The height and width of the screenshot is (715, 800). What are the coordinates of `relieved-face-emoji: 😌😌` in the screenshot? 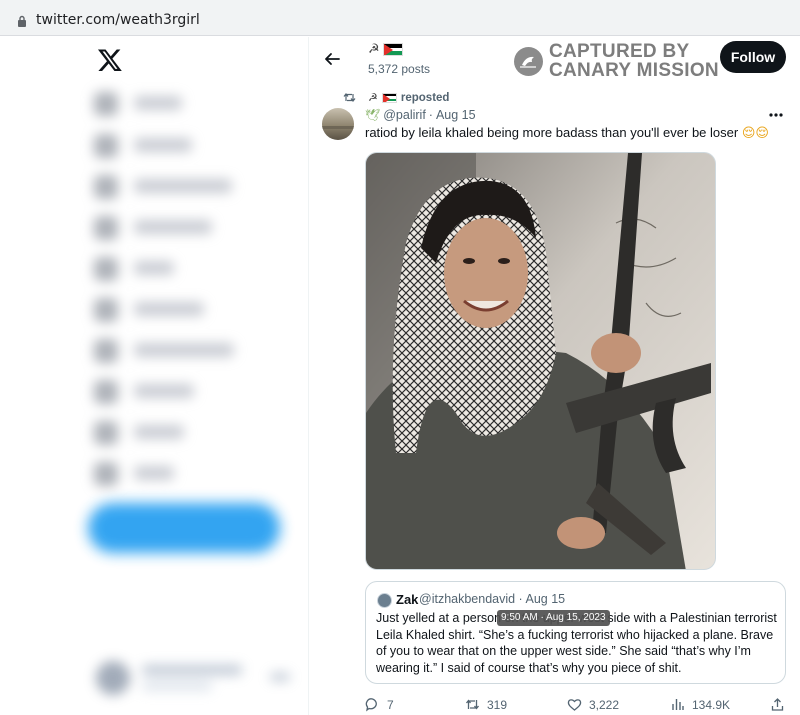 It's located at (755, 132).